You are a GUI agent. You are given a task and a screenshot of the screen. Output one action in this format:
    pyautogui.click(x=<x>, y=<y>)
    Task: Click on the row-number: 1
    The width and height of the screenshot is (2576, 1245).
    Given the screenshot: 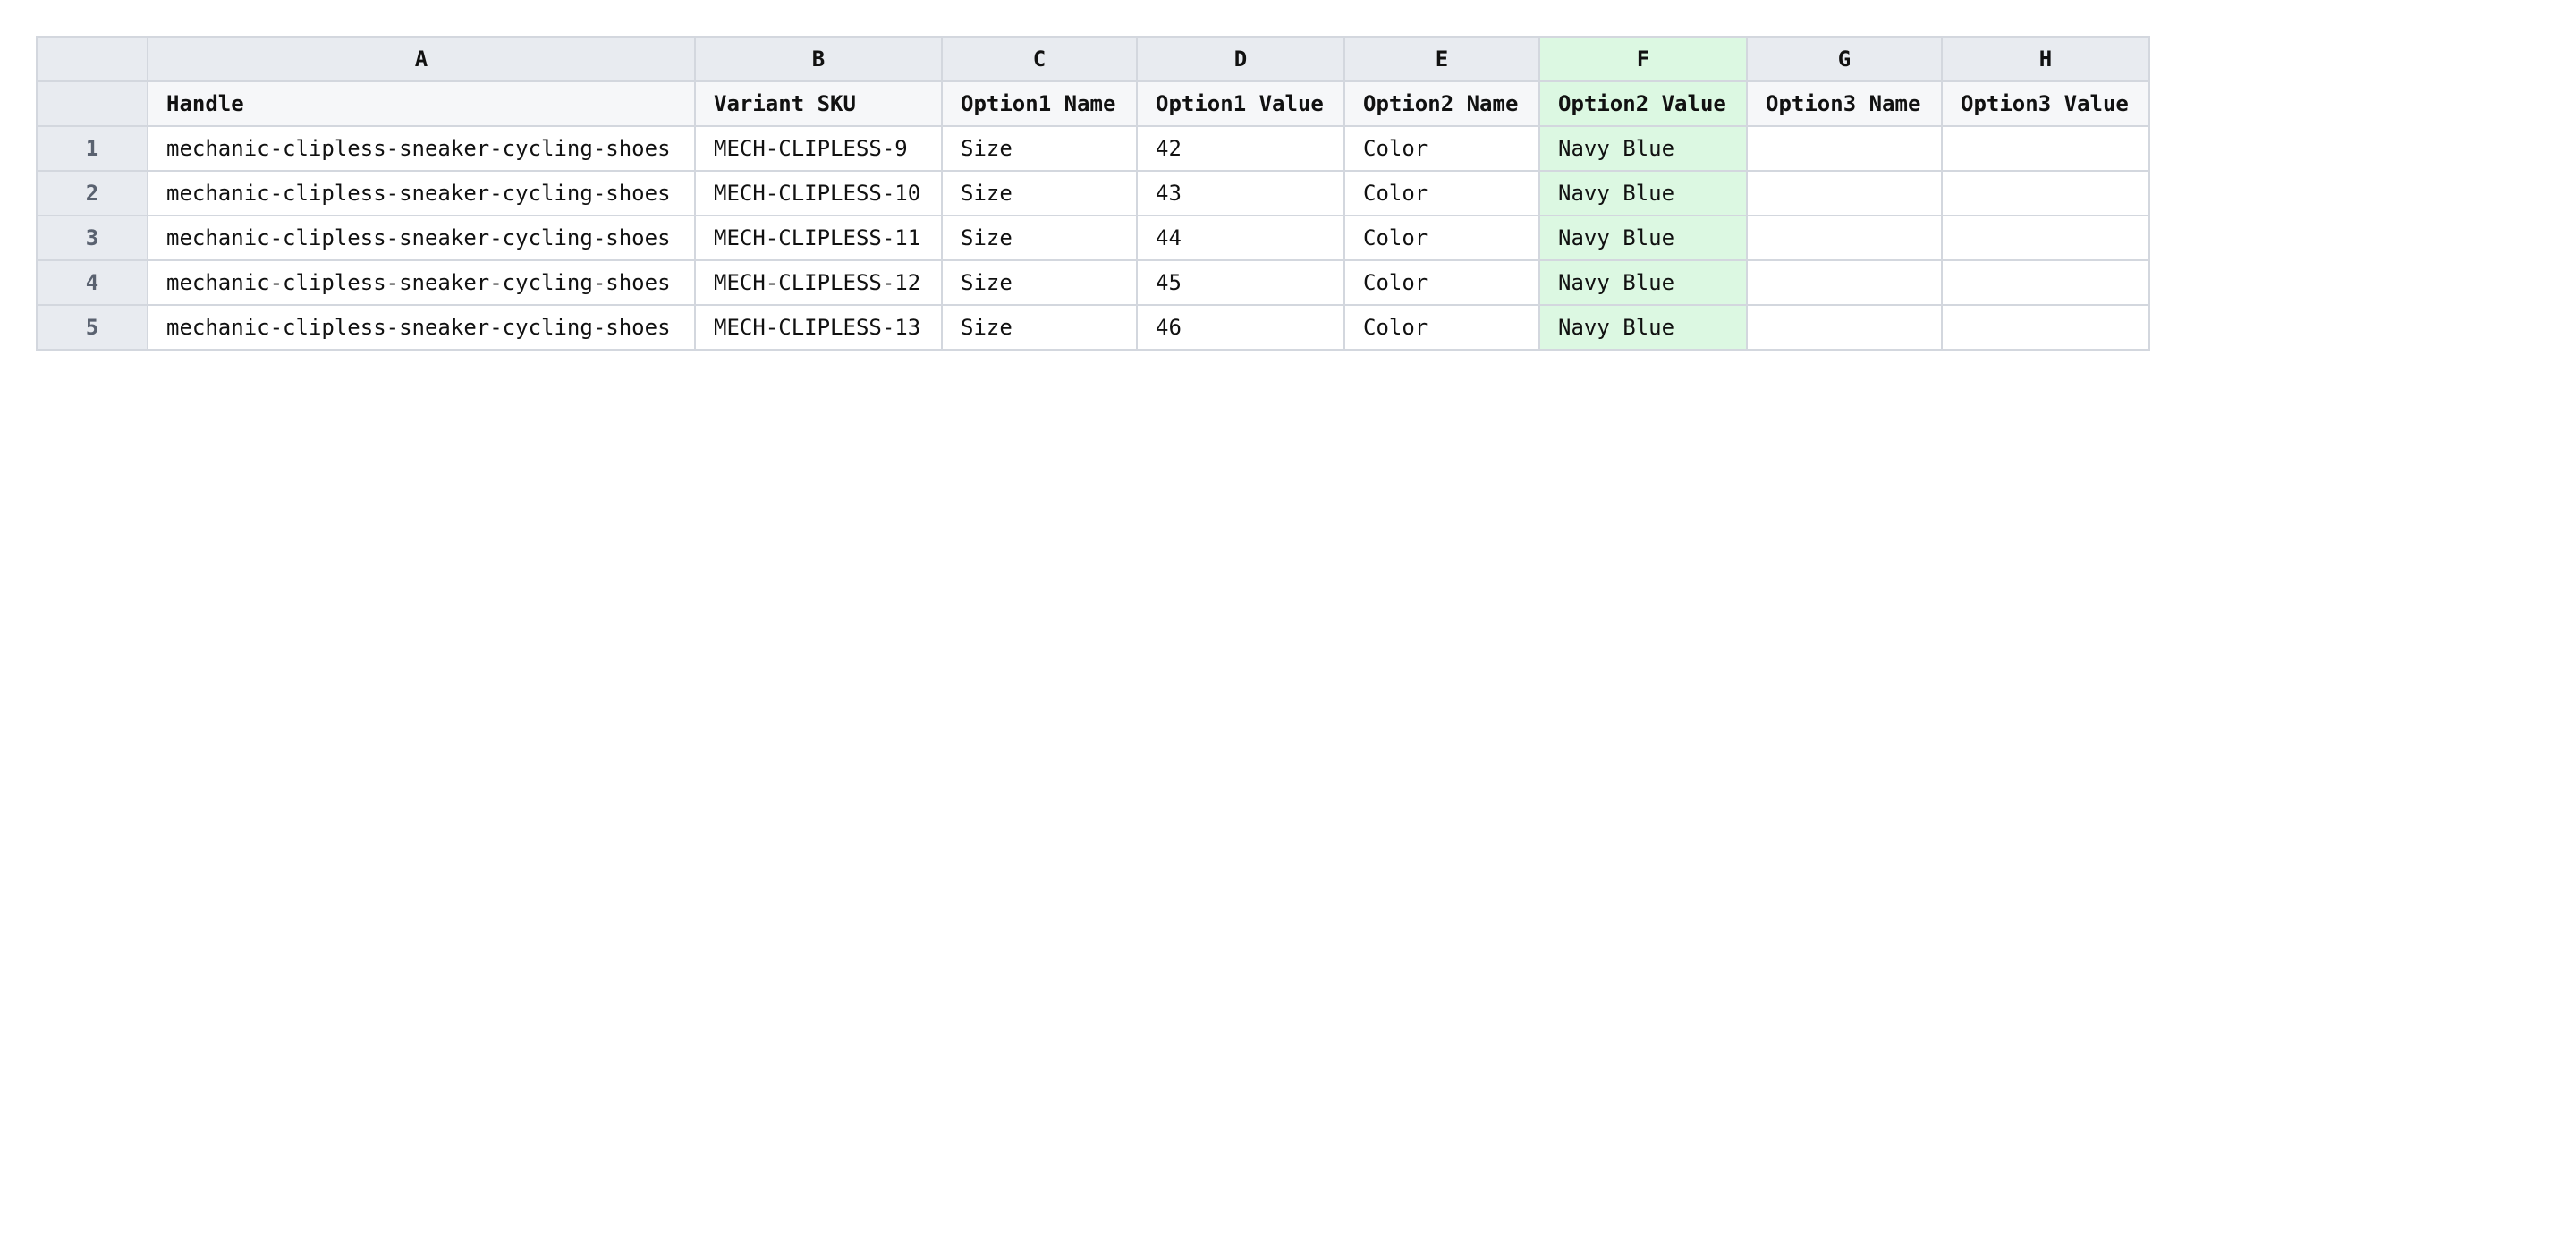 What is the action you would take?
    pyautogui.click(x=92, y=148)
    